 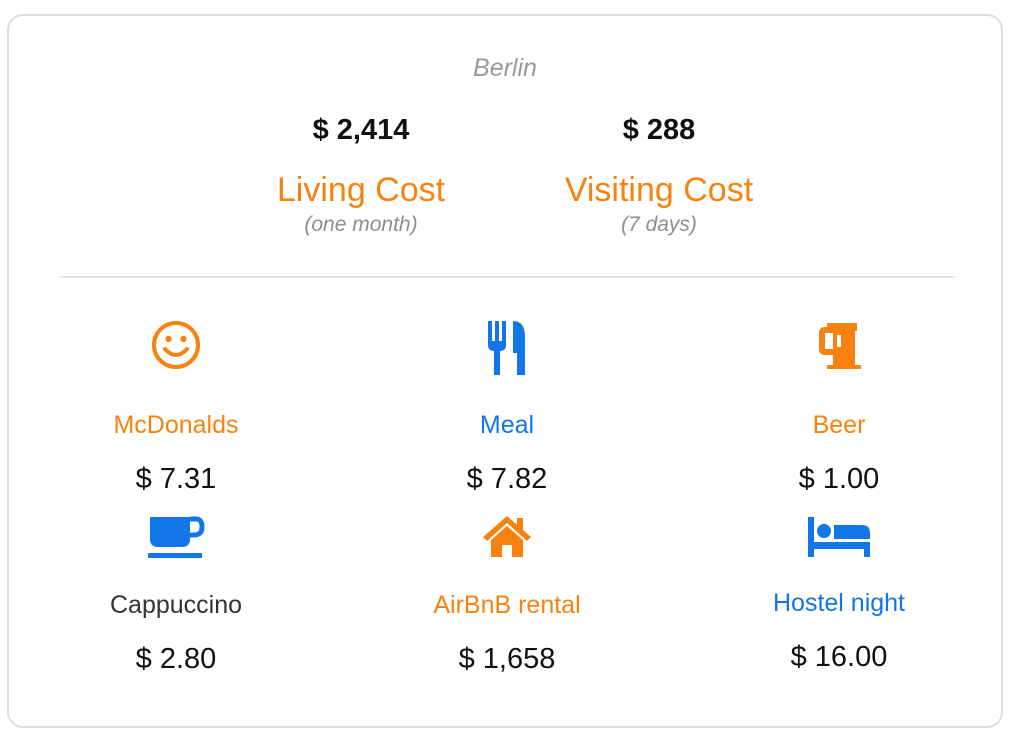 I want to click on visiting-cost-summary: $ 288 Visiting Cost (7 days), so click(x=659, y=175).